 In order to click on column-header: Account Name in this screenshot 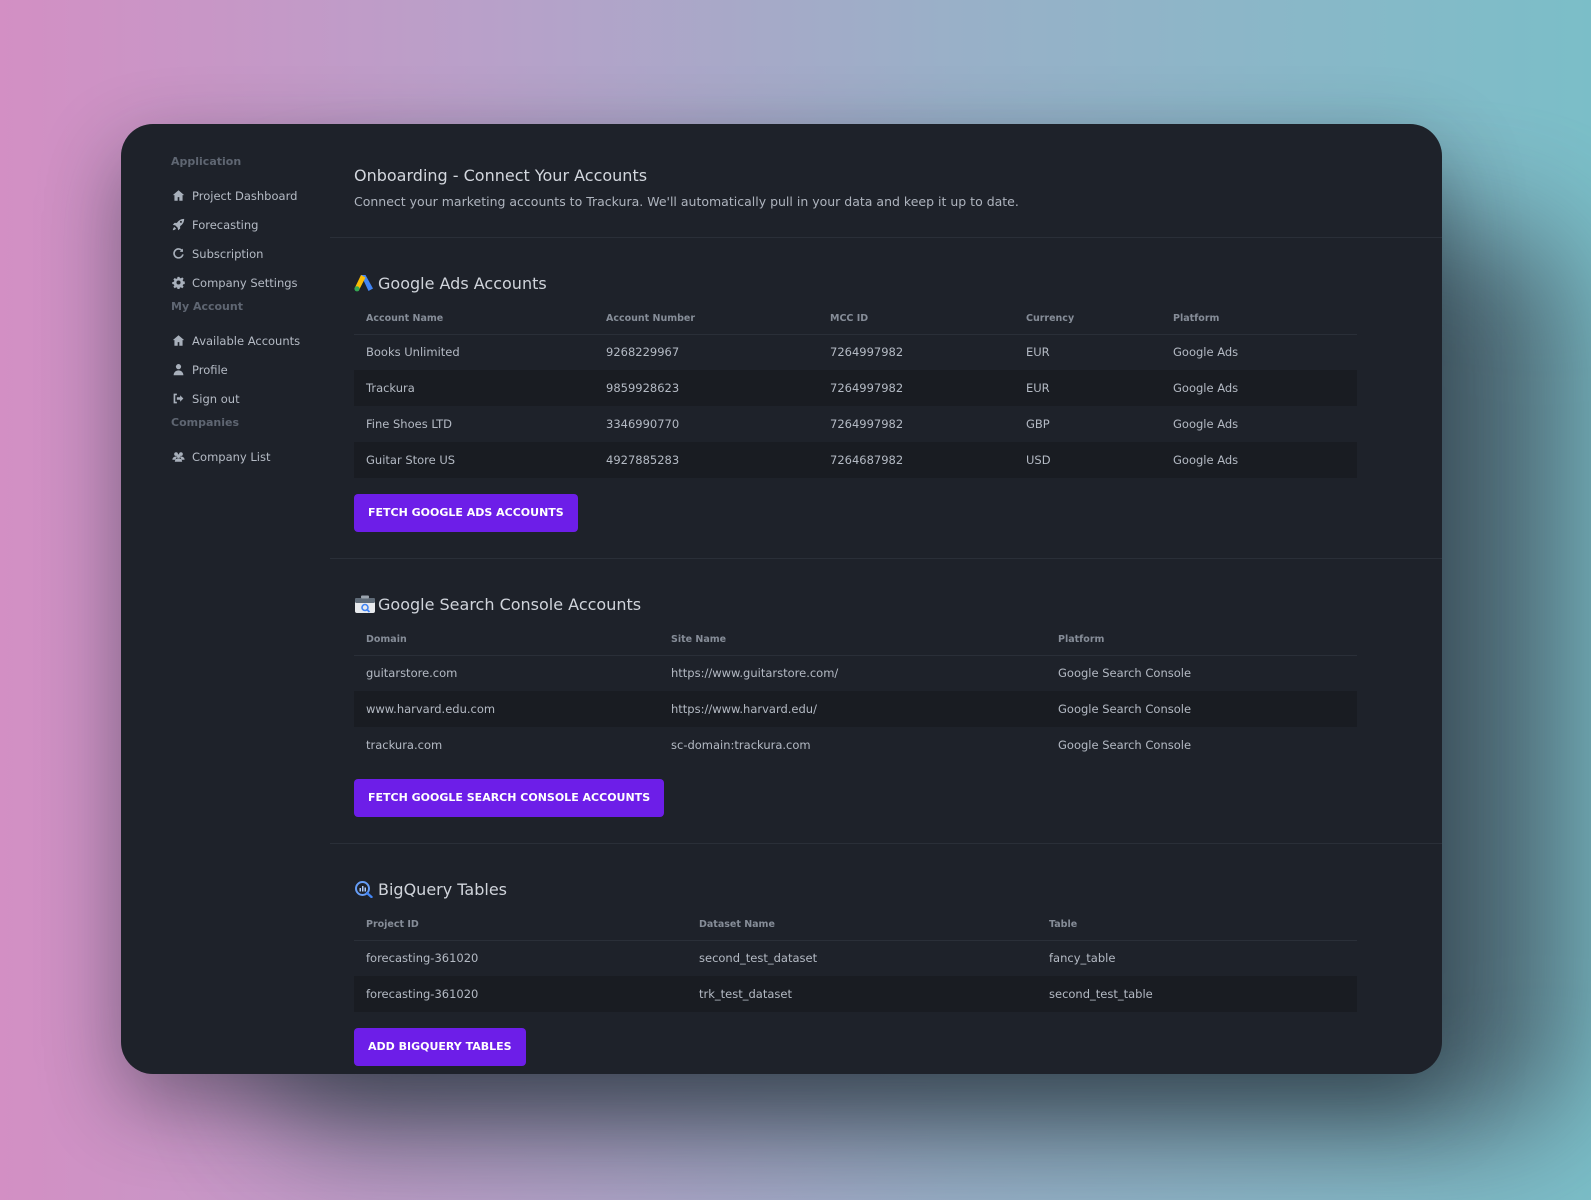, I will do `click(474, 319)`.